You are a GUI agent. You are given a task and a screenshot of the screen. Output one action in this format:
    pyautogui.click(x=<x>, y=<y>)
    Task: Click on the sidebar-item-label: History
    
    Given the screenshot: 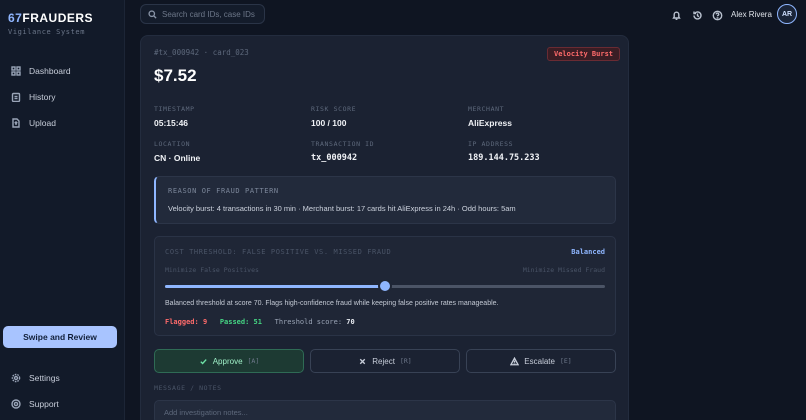 What is the action you would take?
    pyautogui.click(x=42, y=97)
    